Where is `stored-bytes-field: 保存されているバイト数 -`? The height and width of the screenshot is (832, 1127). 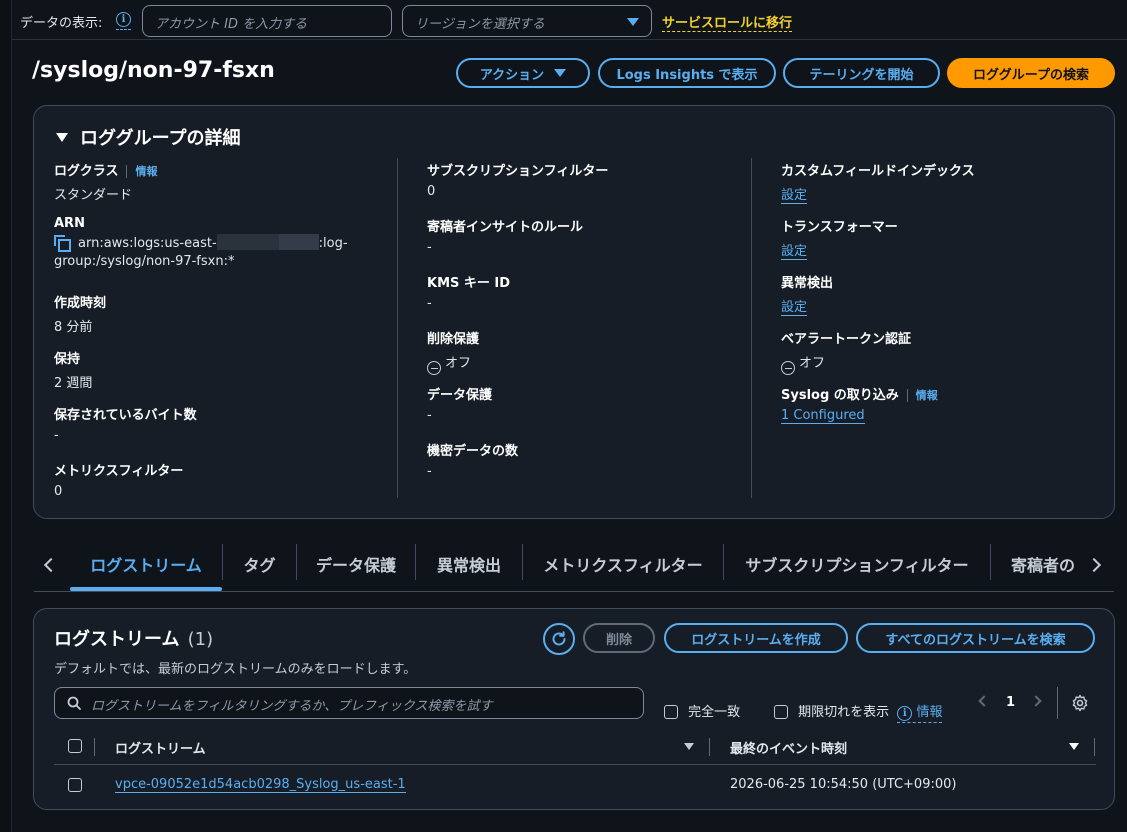 stored-bytes-field: 保存されているバイト数 - is located at coordinates (125, 423).